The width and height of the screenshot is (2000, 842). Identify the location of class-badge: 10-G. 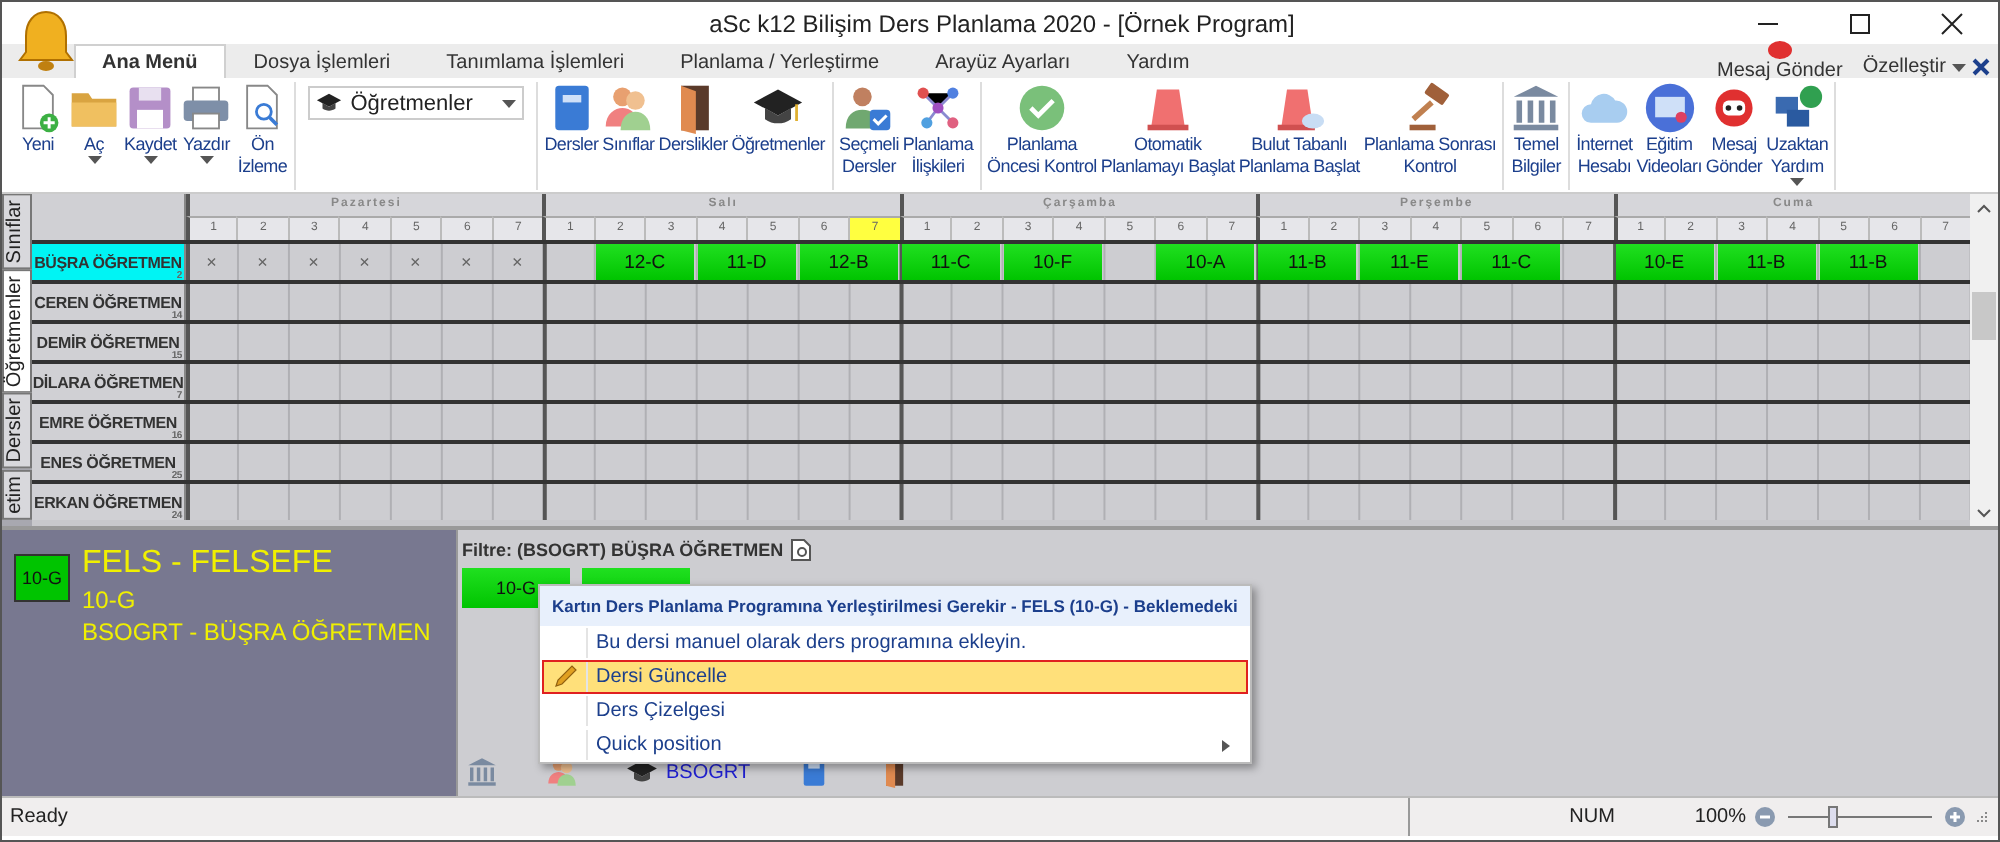
(42, 578).